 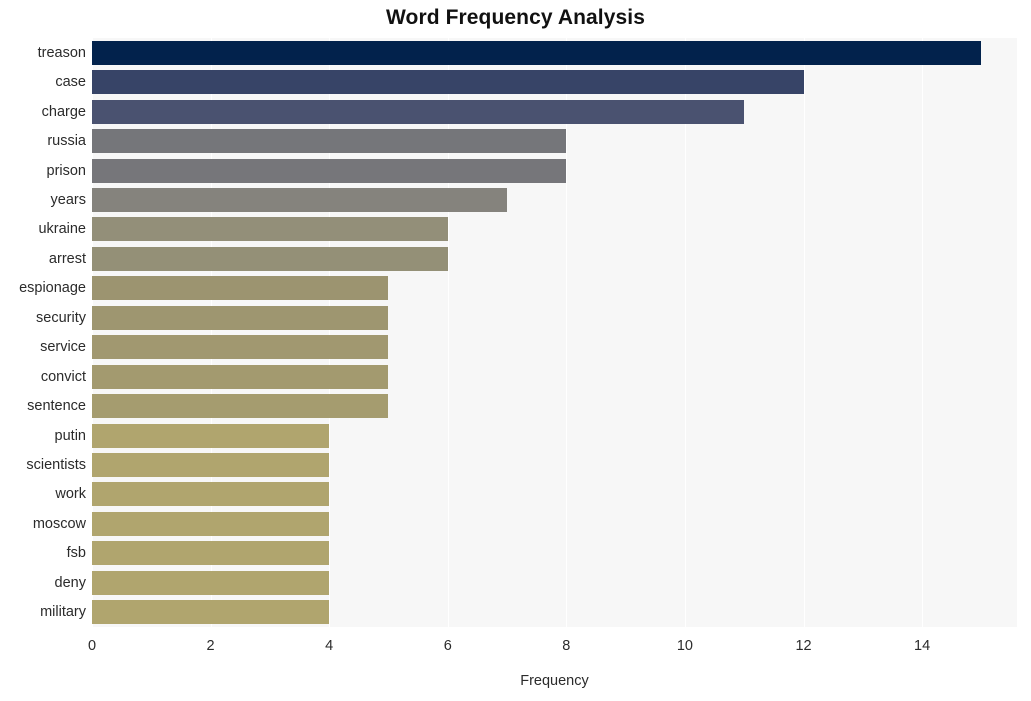 I want to click on y-tick-label: sentence, so click(x=56, y=405).